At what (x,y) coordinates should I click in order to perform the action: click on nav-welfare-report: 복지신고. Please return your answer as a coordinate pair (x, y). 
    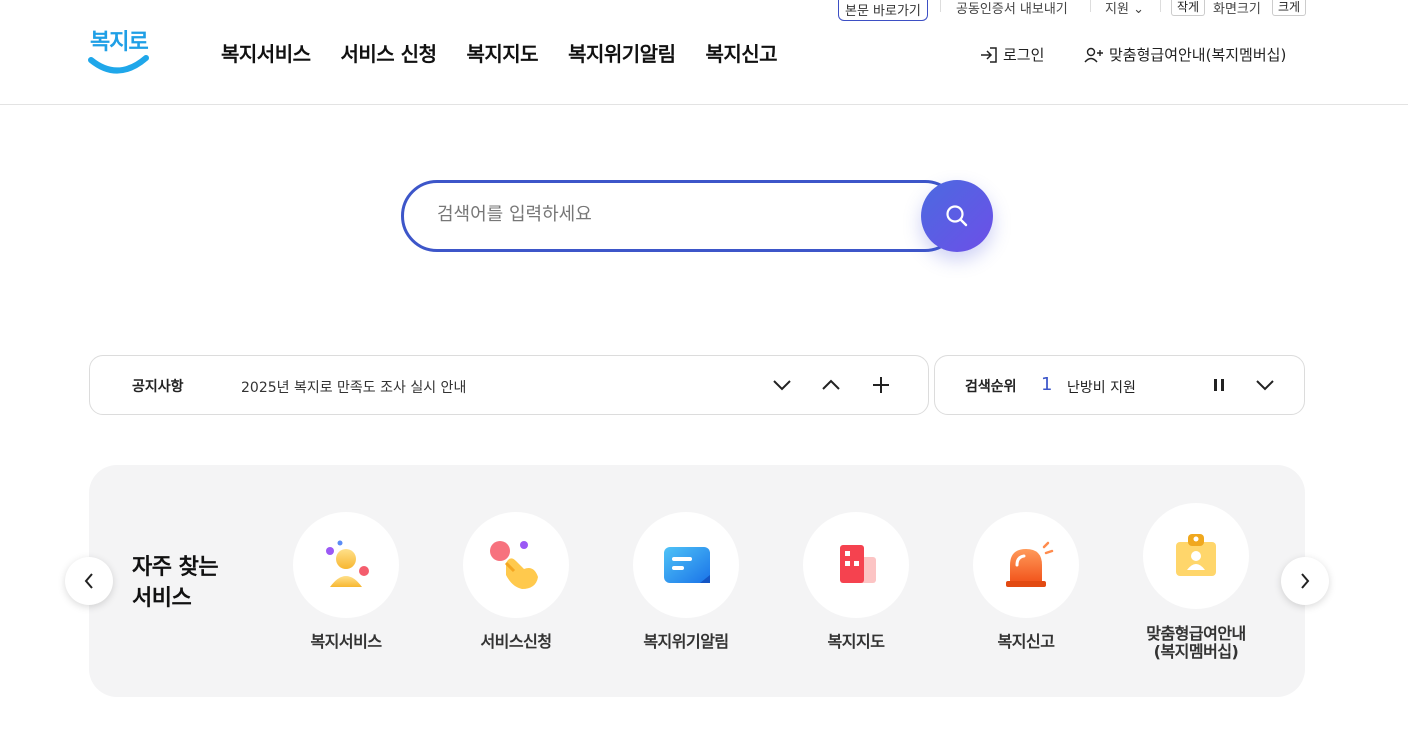
    Looking at the image, I should click on (741, 52).